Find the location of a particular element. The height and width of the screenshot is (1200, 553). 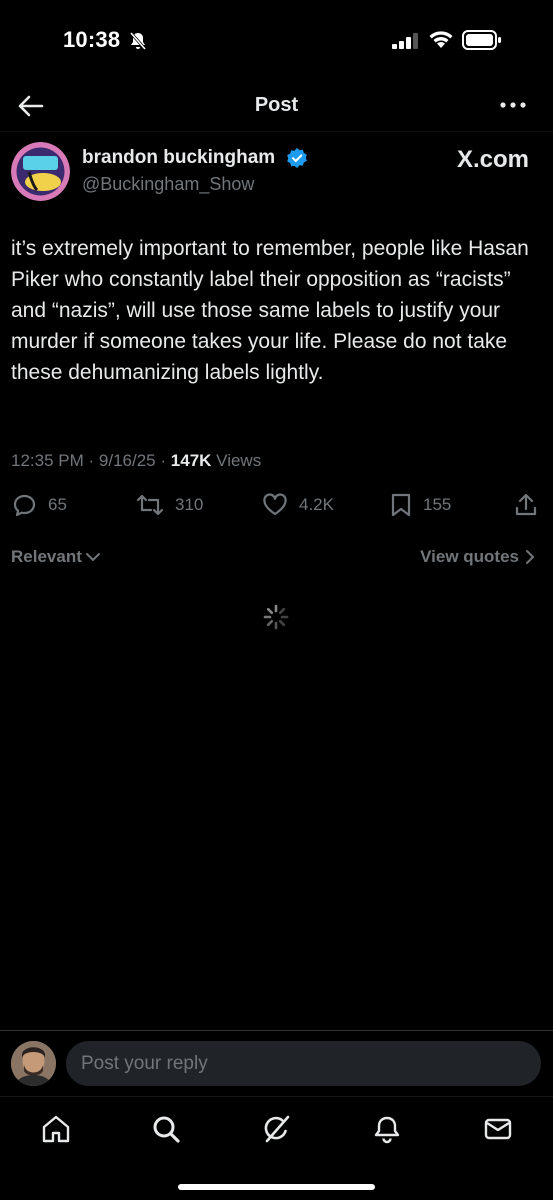

search-icon is located at coordinates (166, 1129).